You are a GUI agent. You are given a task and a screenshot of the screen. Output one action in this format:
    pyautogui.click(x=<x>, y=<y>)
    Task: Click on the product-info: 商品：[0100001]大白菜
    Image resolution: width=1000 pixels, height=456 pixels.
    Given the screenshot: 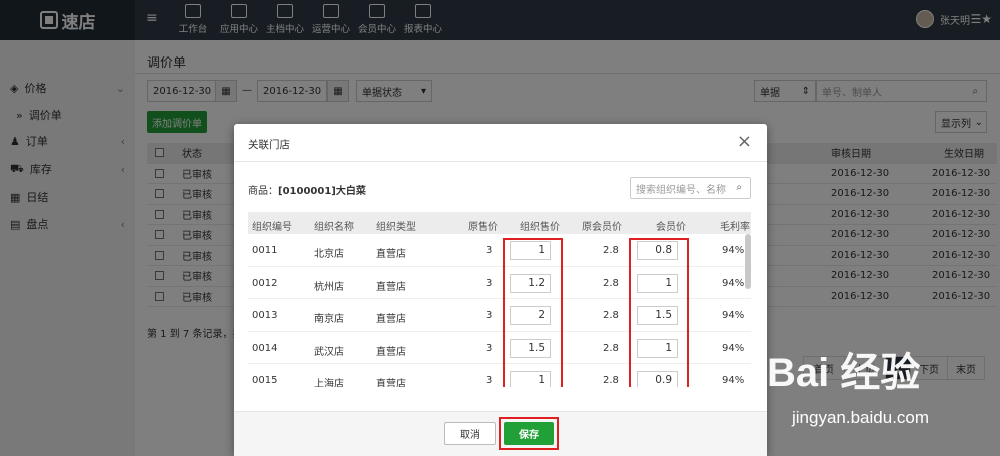 What is the action you would take?
    pyautogui.click(x=307, y=191)
    